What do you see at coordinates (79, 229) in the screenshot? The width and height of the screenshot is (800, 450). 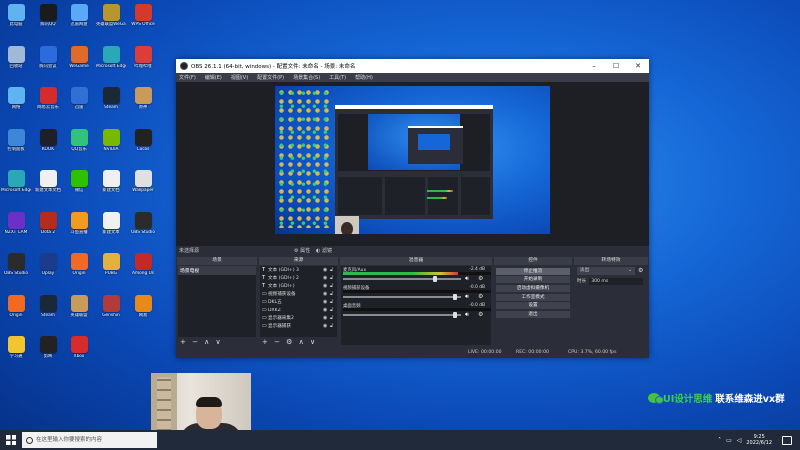 I see `desktop-icon: 斗鱼直播` at bounding box center [79, 229].